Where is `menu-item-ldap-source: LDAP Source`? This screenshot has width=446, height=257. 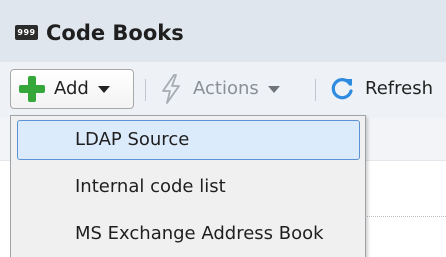 menu-item-ldap-source: LDAP Source is located at coordinates (188, 140).